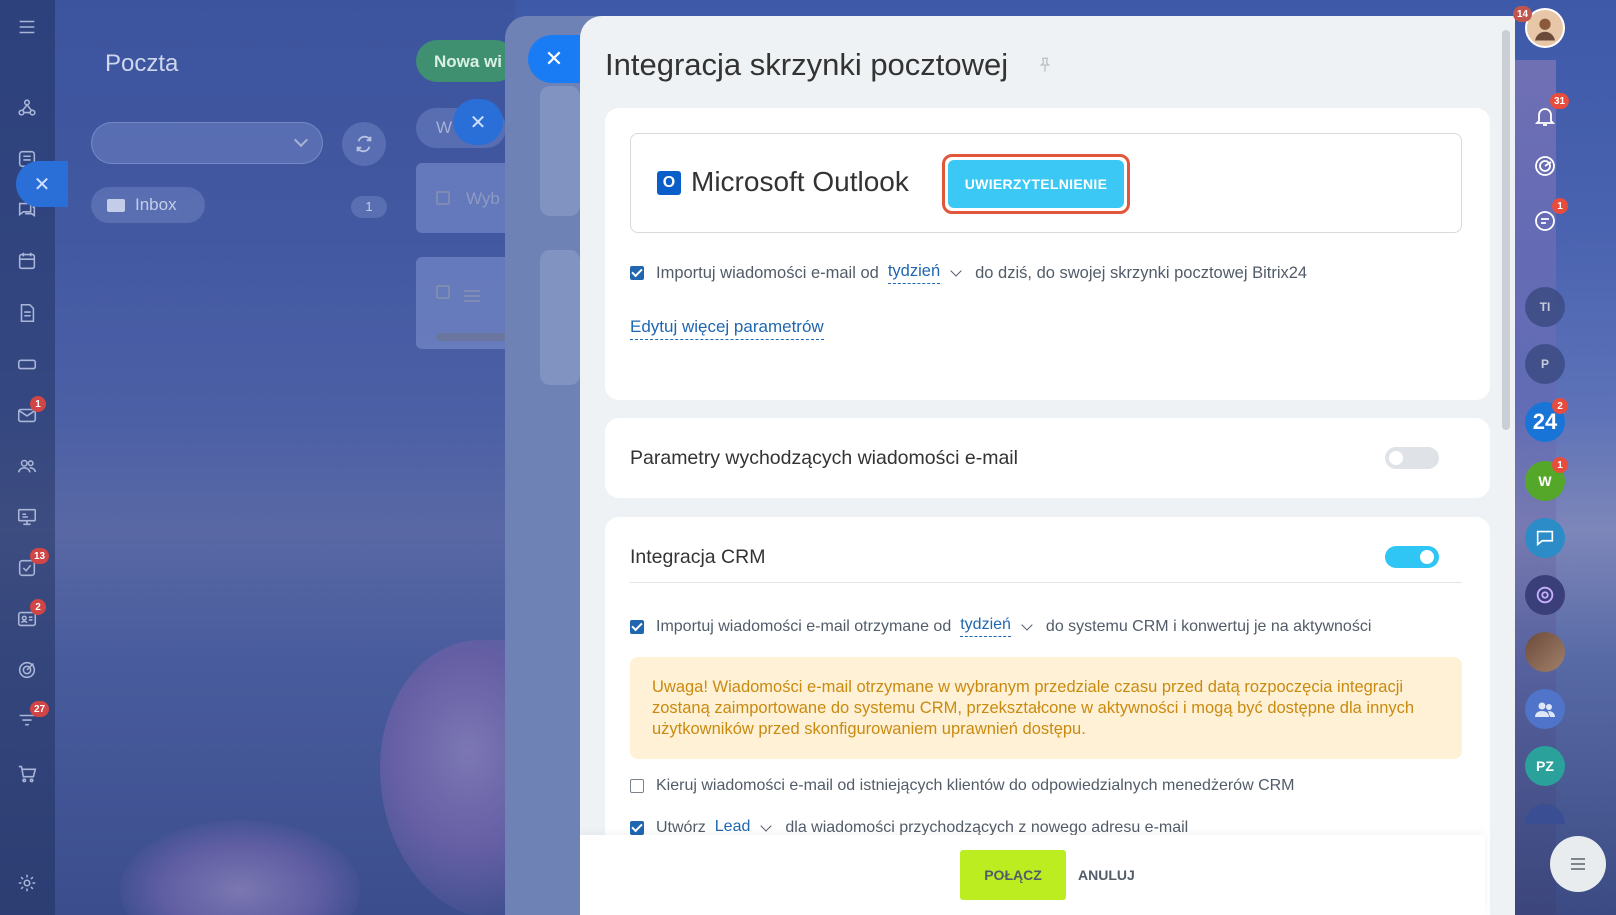 This screenshot has width=1616, height=915. I want to click on outlook-icon: O, so click(669, 183).